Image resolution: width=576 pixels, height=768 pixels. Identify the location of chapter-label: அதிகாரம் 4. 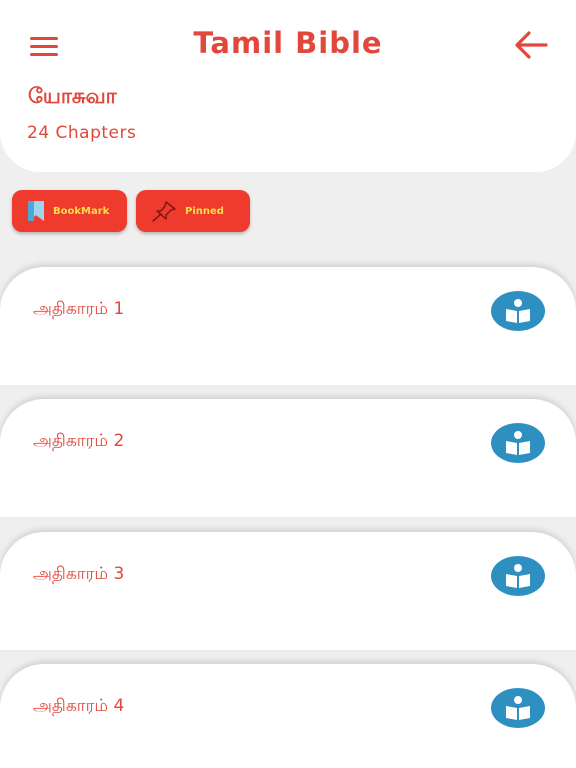
(79, 706).